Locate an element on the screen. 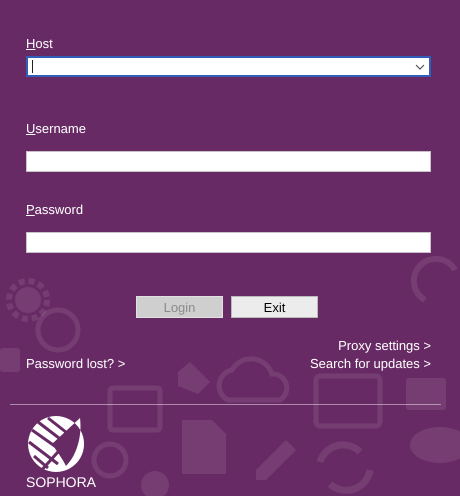 Image resolution: width=460 pixels, height=496 pixels. search-updates-link: Search for updates > is located at coordinates (370, 363).